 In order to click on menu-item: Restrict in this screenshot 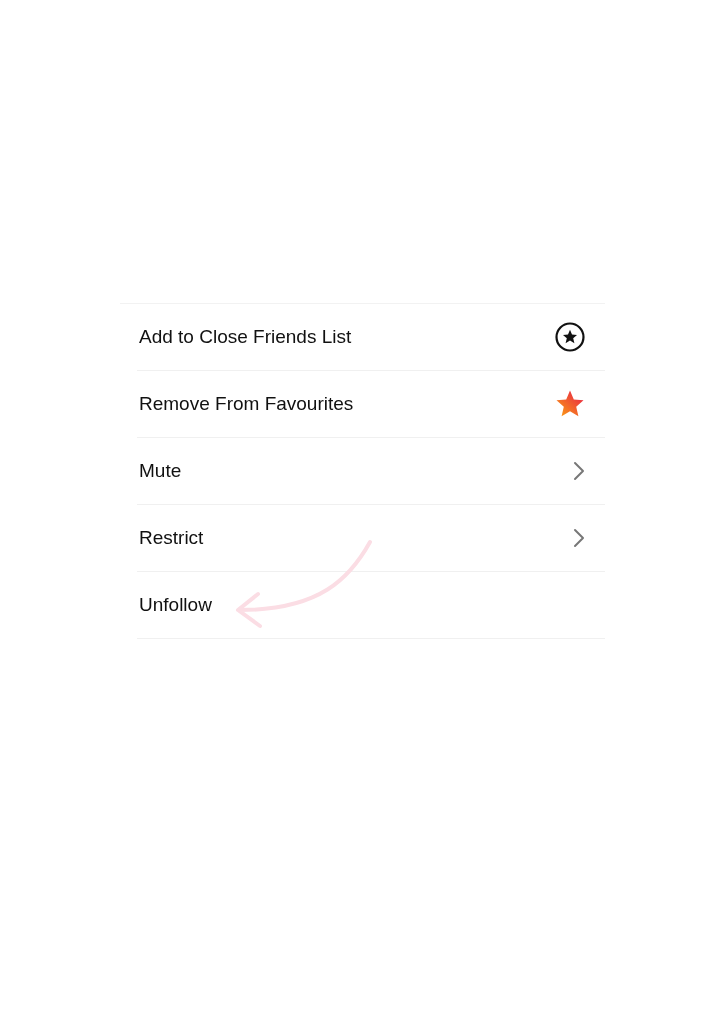, I will do `click(371, 538)`.